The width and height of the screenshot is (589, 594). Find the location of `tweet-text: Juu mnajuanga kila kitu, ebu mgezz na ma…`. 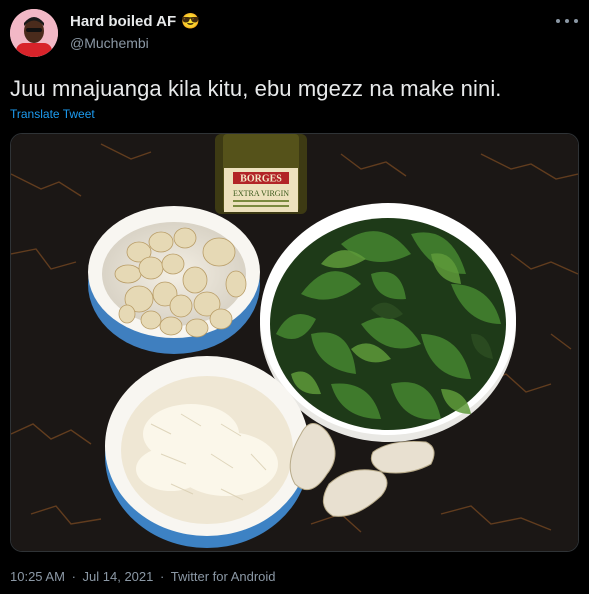

tweet-text: Juu mnajuanga kila kitu, ebu mgezz na ma… is located at coordinates (256, 88).